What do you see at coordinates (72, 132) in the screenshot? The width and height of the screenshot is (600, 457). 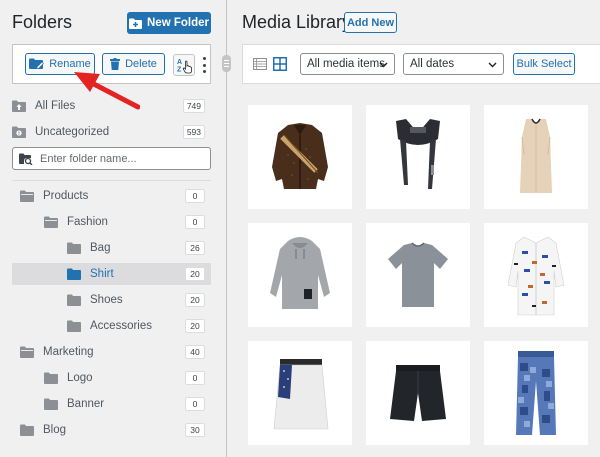 I see `uncategorized-label: Uncategorized` at bounding box center [72, 132].